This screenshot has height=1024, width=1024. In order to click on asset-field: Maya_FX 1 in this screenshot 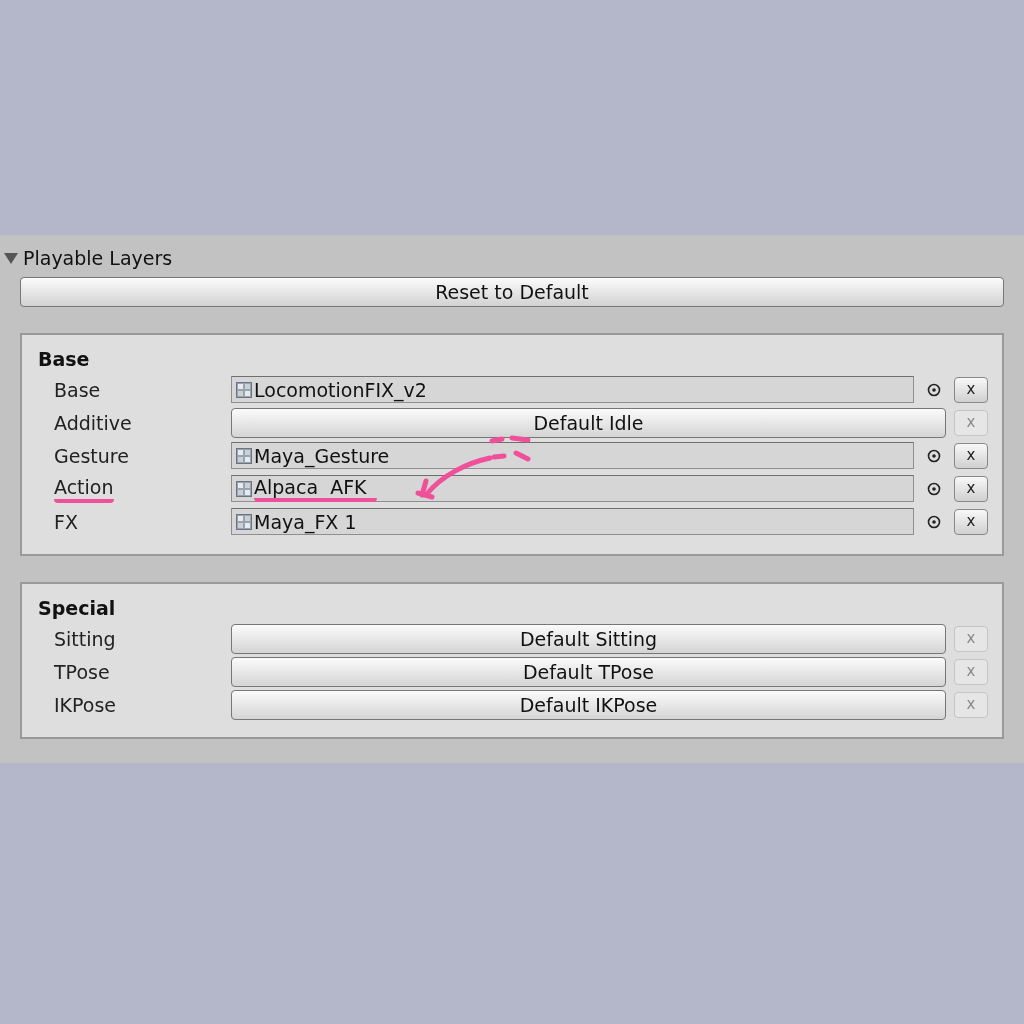, I will do `click(572, 521)`.